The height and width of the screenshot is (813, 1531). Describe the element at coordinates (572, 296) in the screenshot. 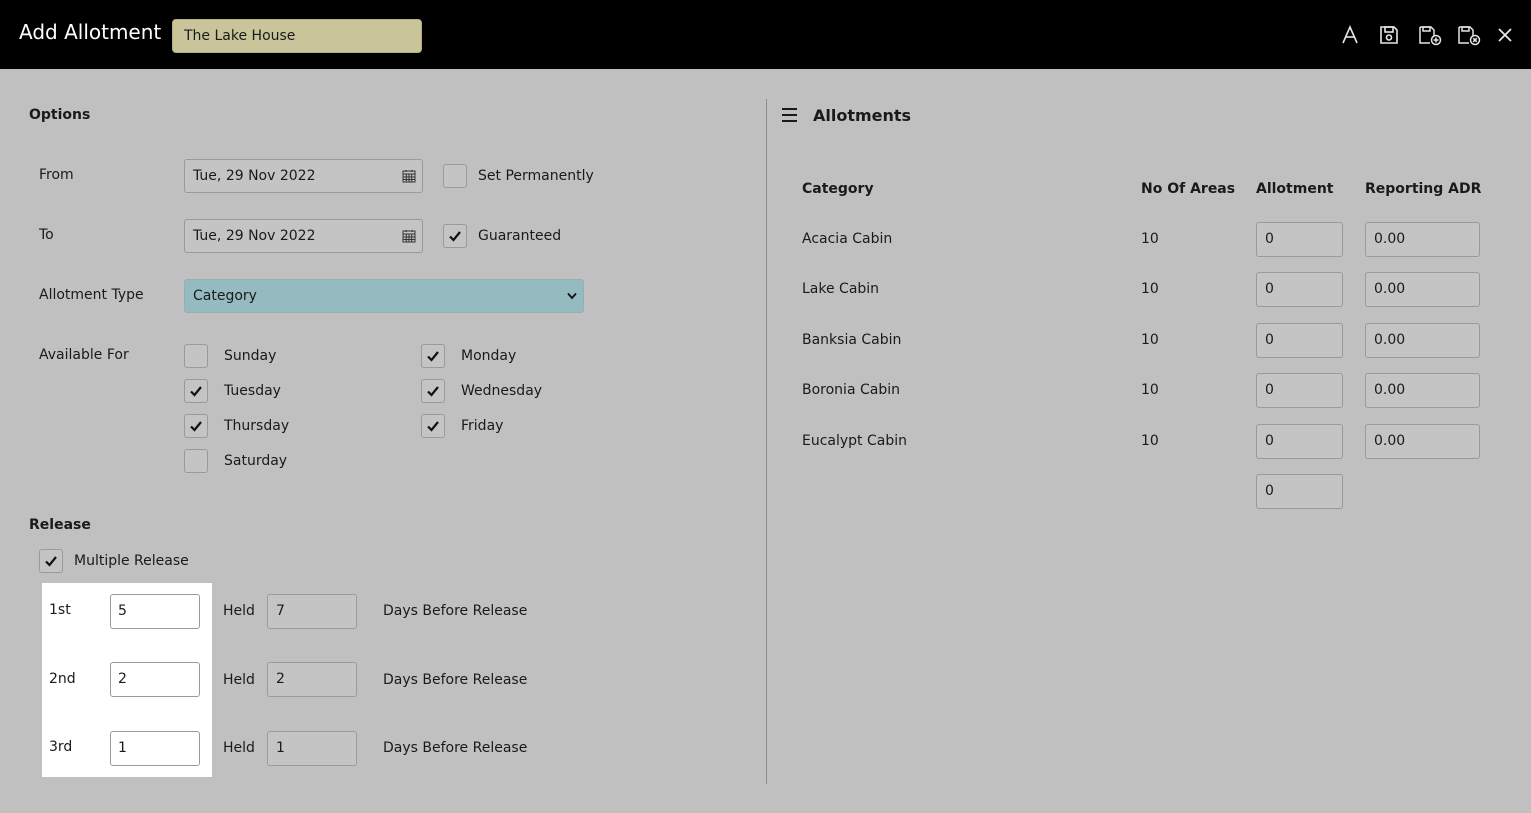

I see `chevron-down-icon` at that location.